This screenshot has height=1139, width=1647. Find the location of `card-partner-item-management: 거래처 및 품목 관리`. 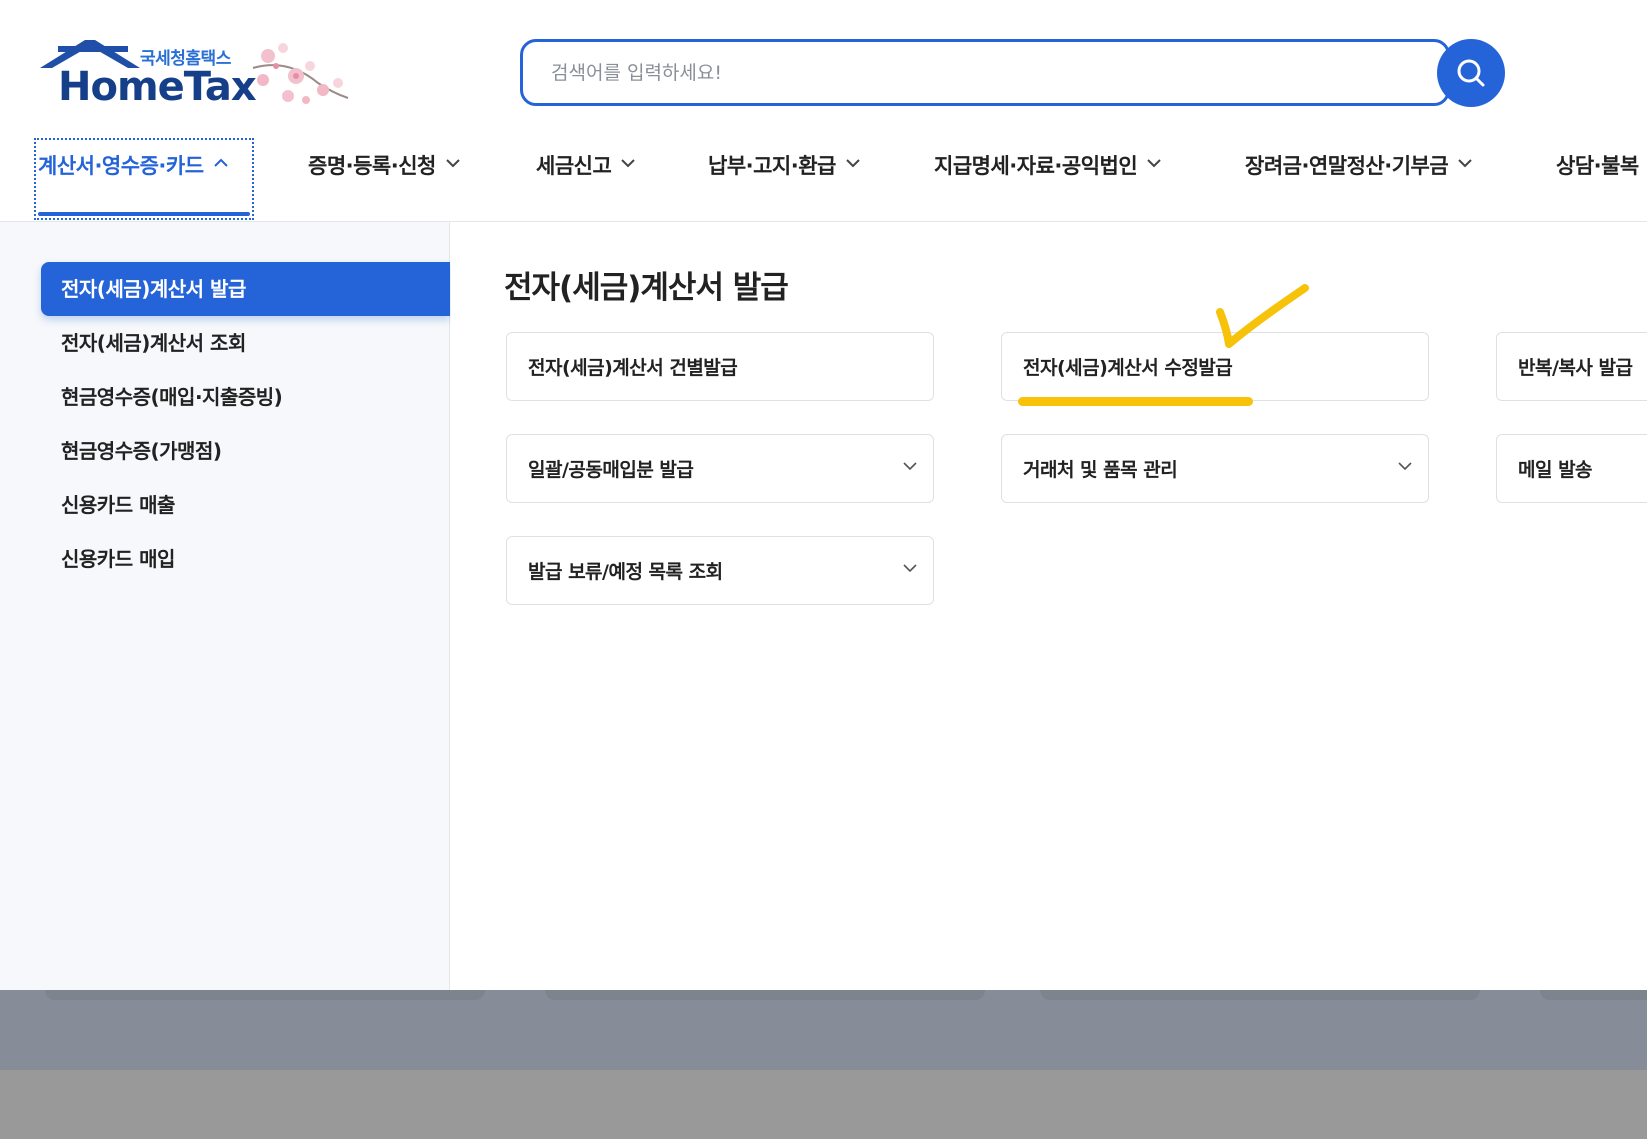

card-partner-item-management: 거래처 및 품목 관리 is located at coordinates (1215, 468).